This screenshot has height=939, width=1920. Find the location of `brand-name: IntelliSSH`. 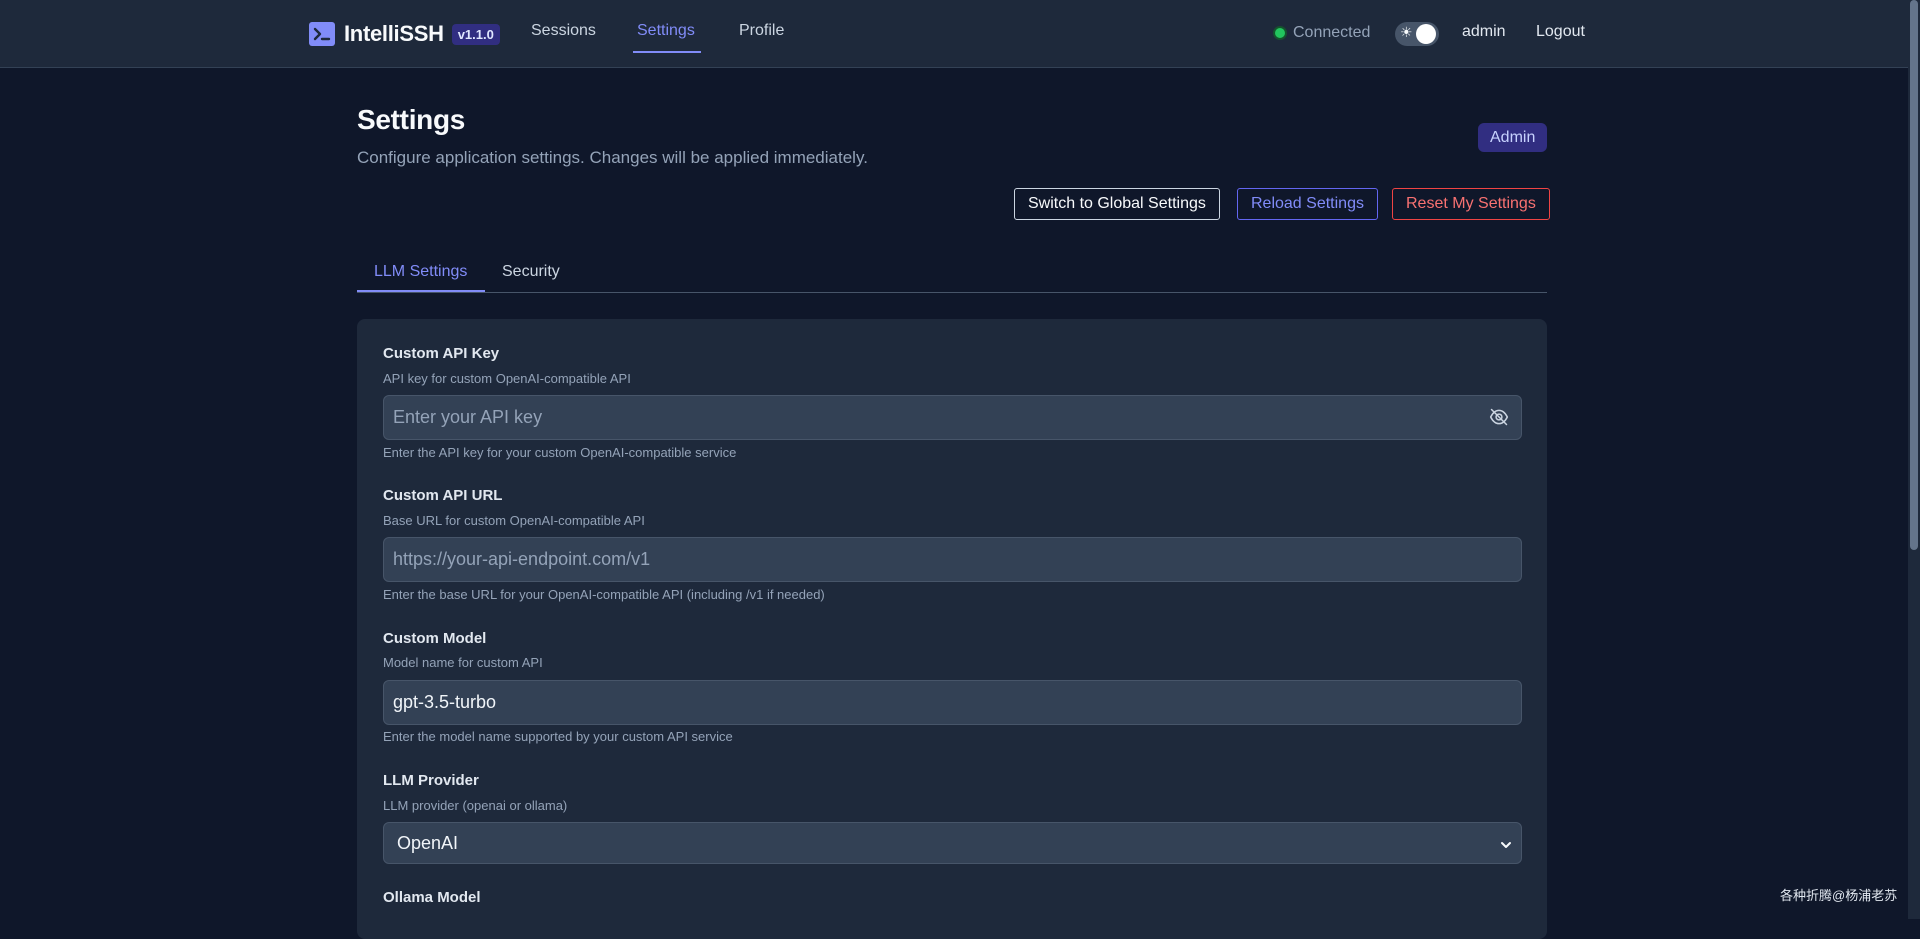

brand-name: IntelliSSH is located at coordinates (394, 33).